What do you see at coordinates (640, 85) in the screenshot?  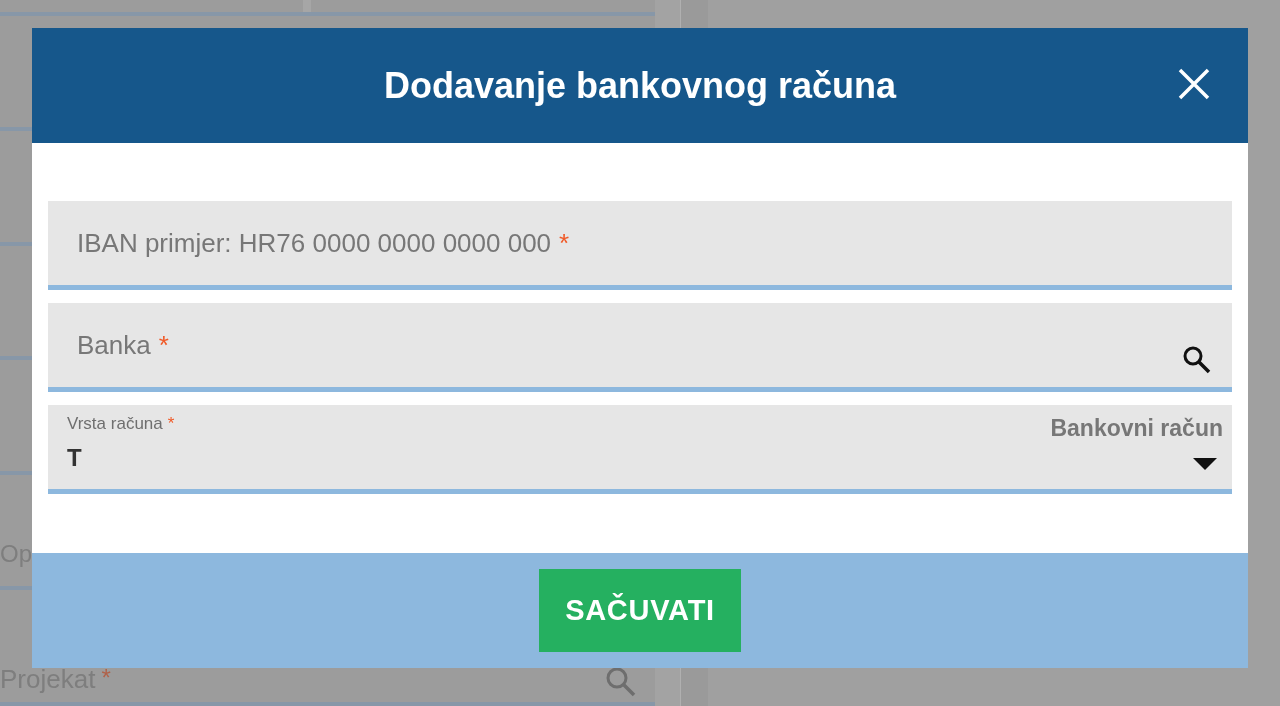 I see `dialog-title: Dodavanje bankovnog računa` at bounding box center [640, 85].